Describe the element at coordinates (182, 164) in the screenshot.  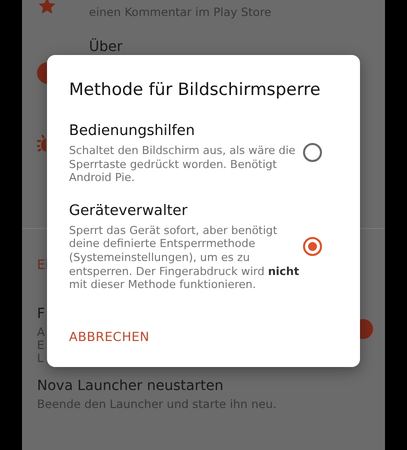
I see `option-description: Schaltet den Bildschirm aus, als wäre die Sperrtaste gedrückt worden. Benötigt Android Pie.` at that location.